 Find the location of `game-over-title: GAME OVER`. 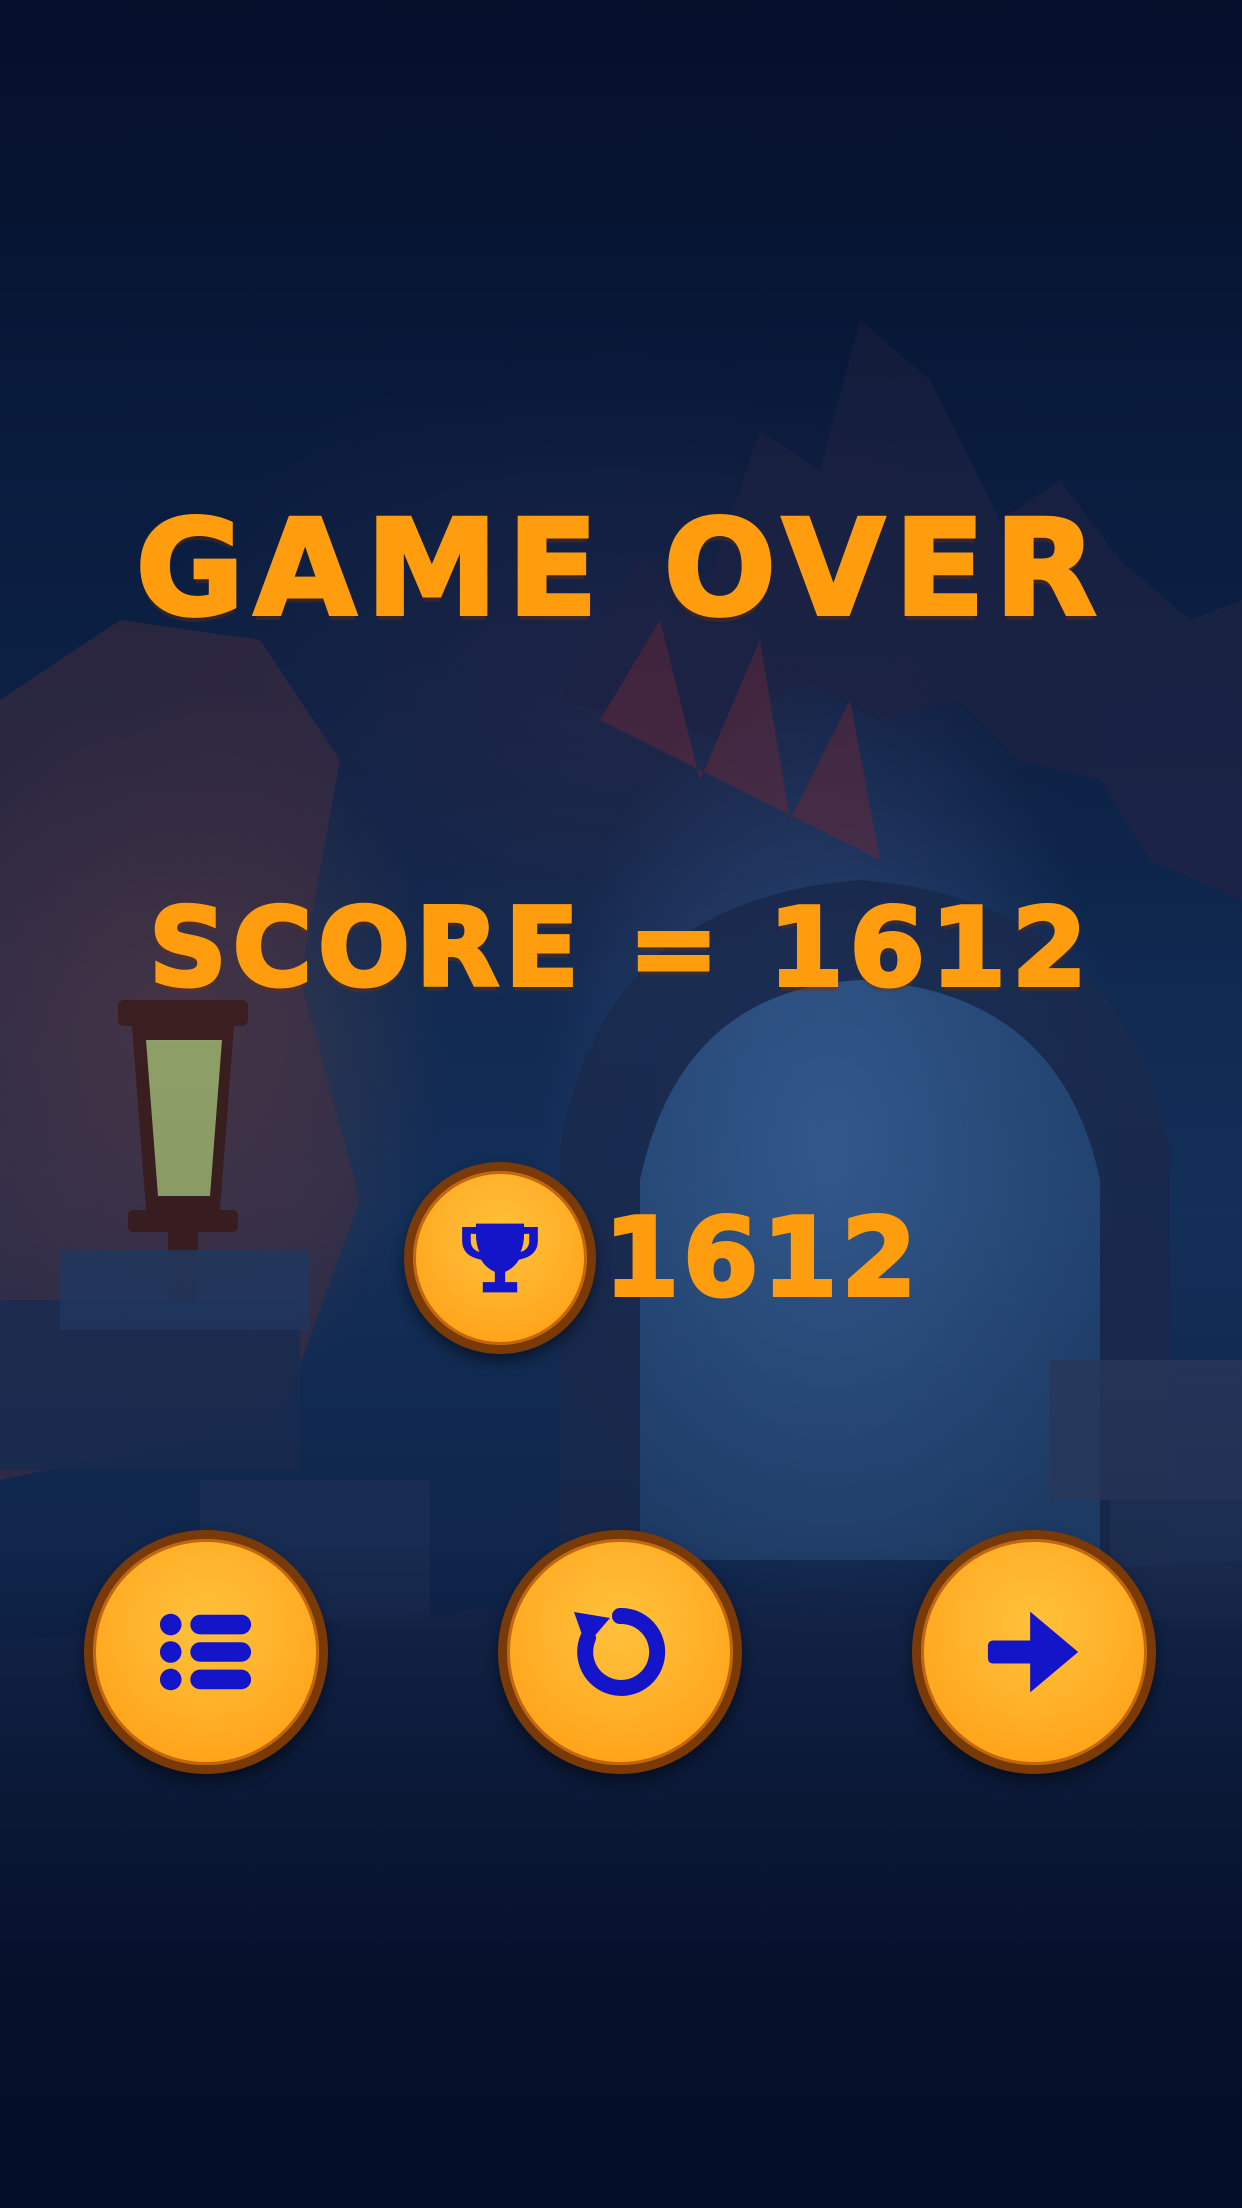

game-over-title: GAME OVER is located at coordinates (620, 569).